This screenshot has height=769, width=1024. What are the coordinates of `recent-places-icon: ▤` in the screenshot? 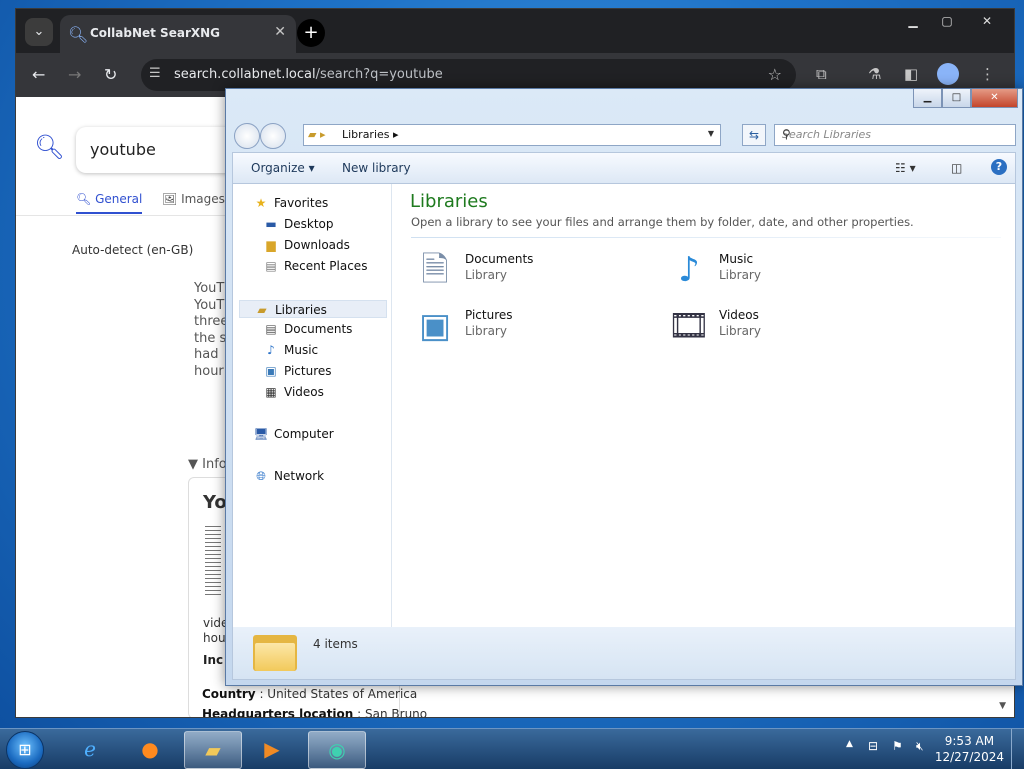 It's located at (271, 266).